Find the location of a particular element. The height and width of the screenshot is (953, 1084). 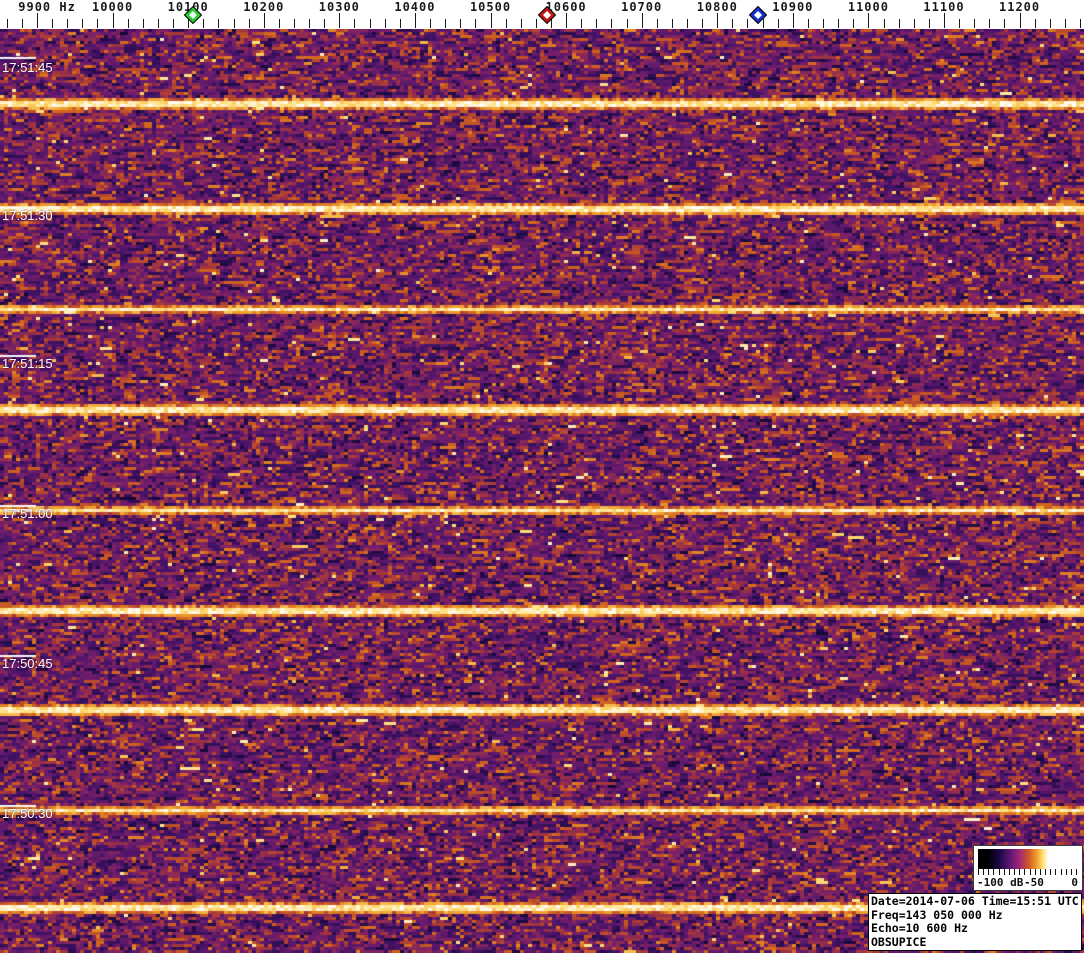

freq-label-10400: 10400 is located at coordinates (415, 7).